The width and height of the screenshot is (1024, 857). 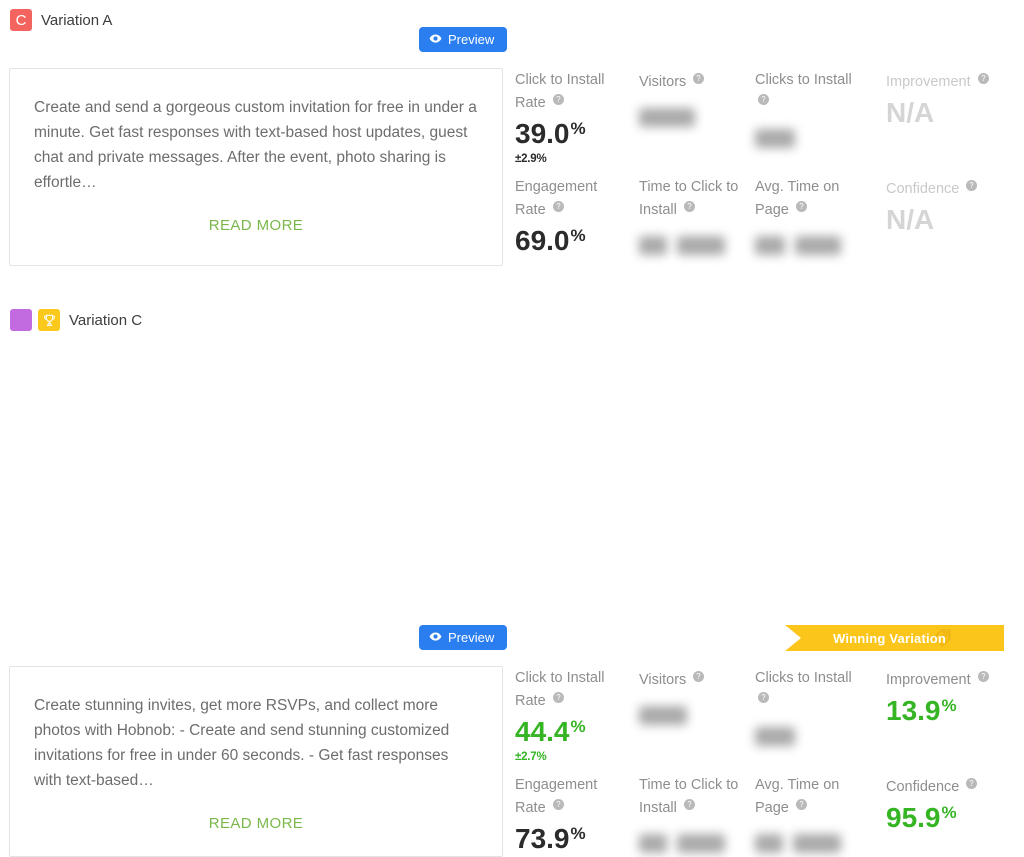 I want to click on metric-engagement-rate: Engagement Rate ? 69.0%, so click(x=577, y=216).